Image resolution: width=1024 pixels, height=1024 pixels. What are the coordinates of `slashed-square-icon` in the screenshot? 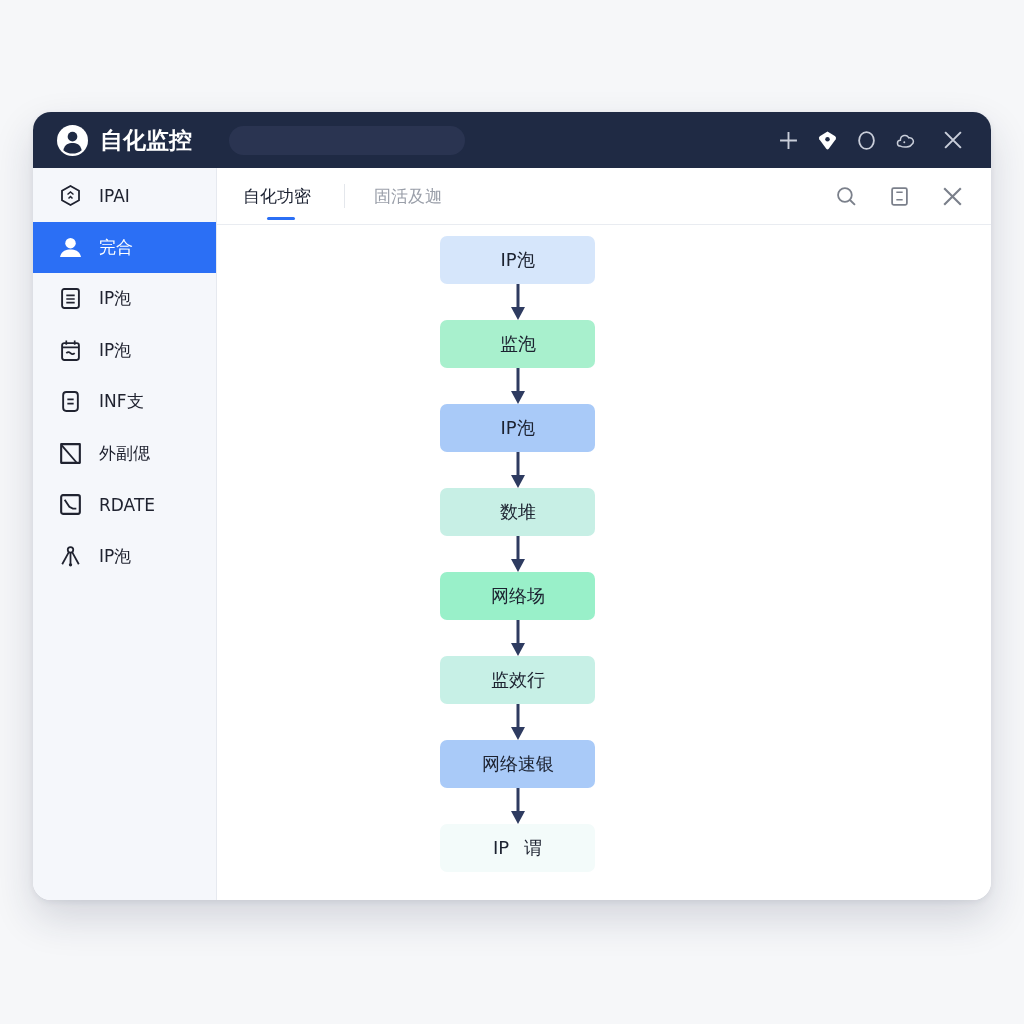 It's located at (70, 453).